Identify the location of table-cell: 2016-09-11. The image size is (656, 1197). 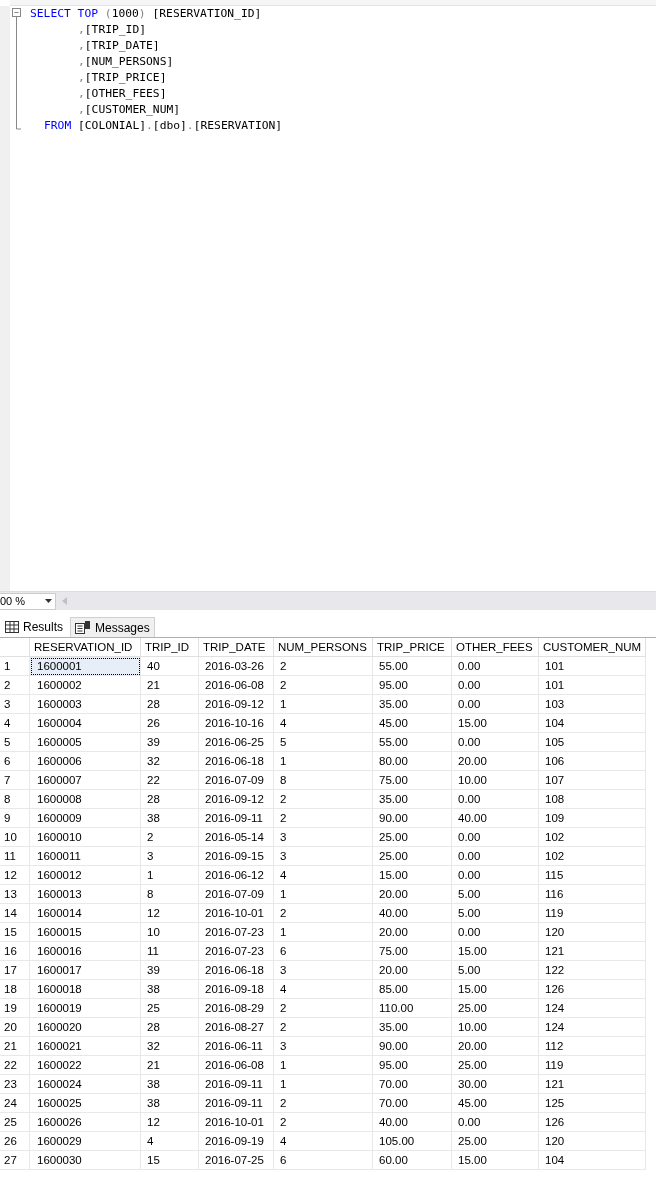
(236, 1103).